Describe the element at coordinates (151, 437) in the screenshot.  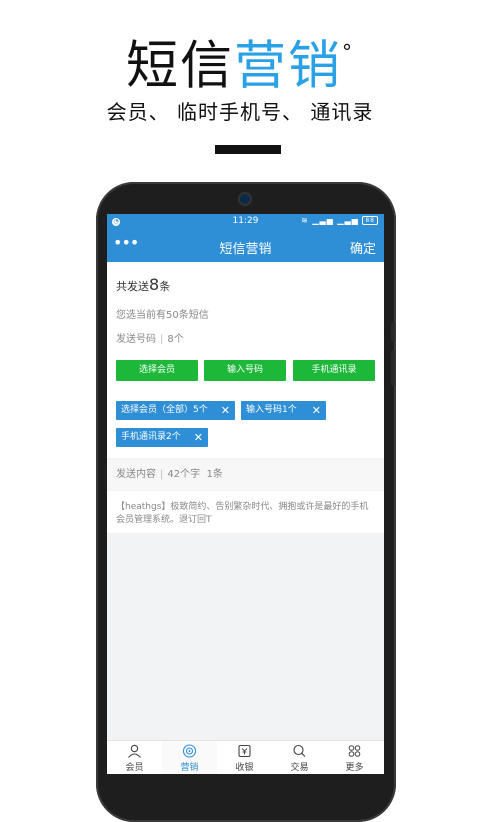
I see `chip-label: 手机通讯录2个` at that location.